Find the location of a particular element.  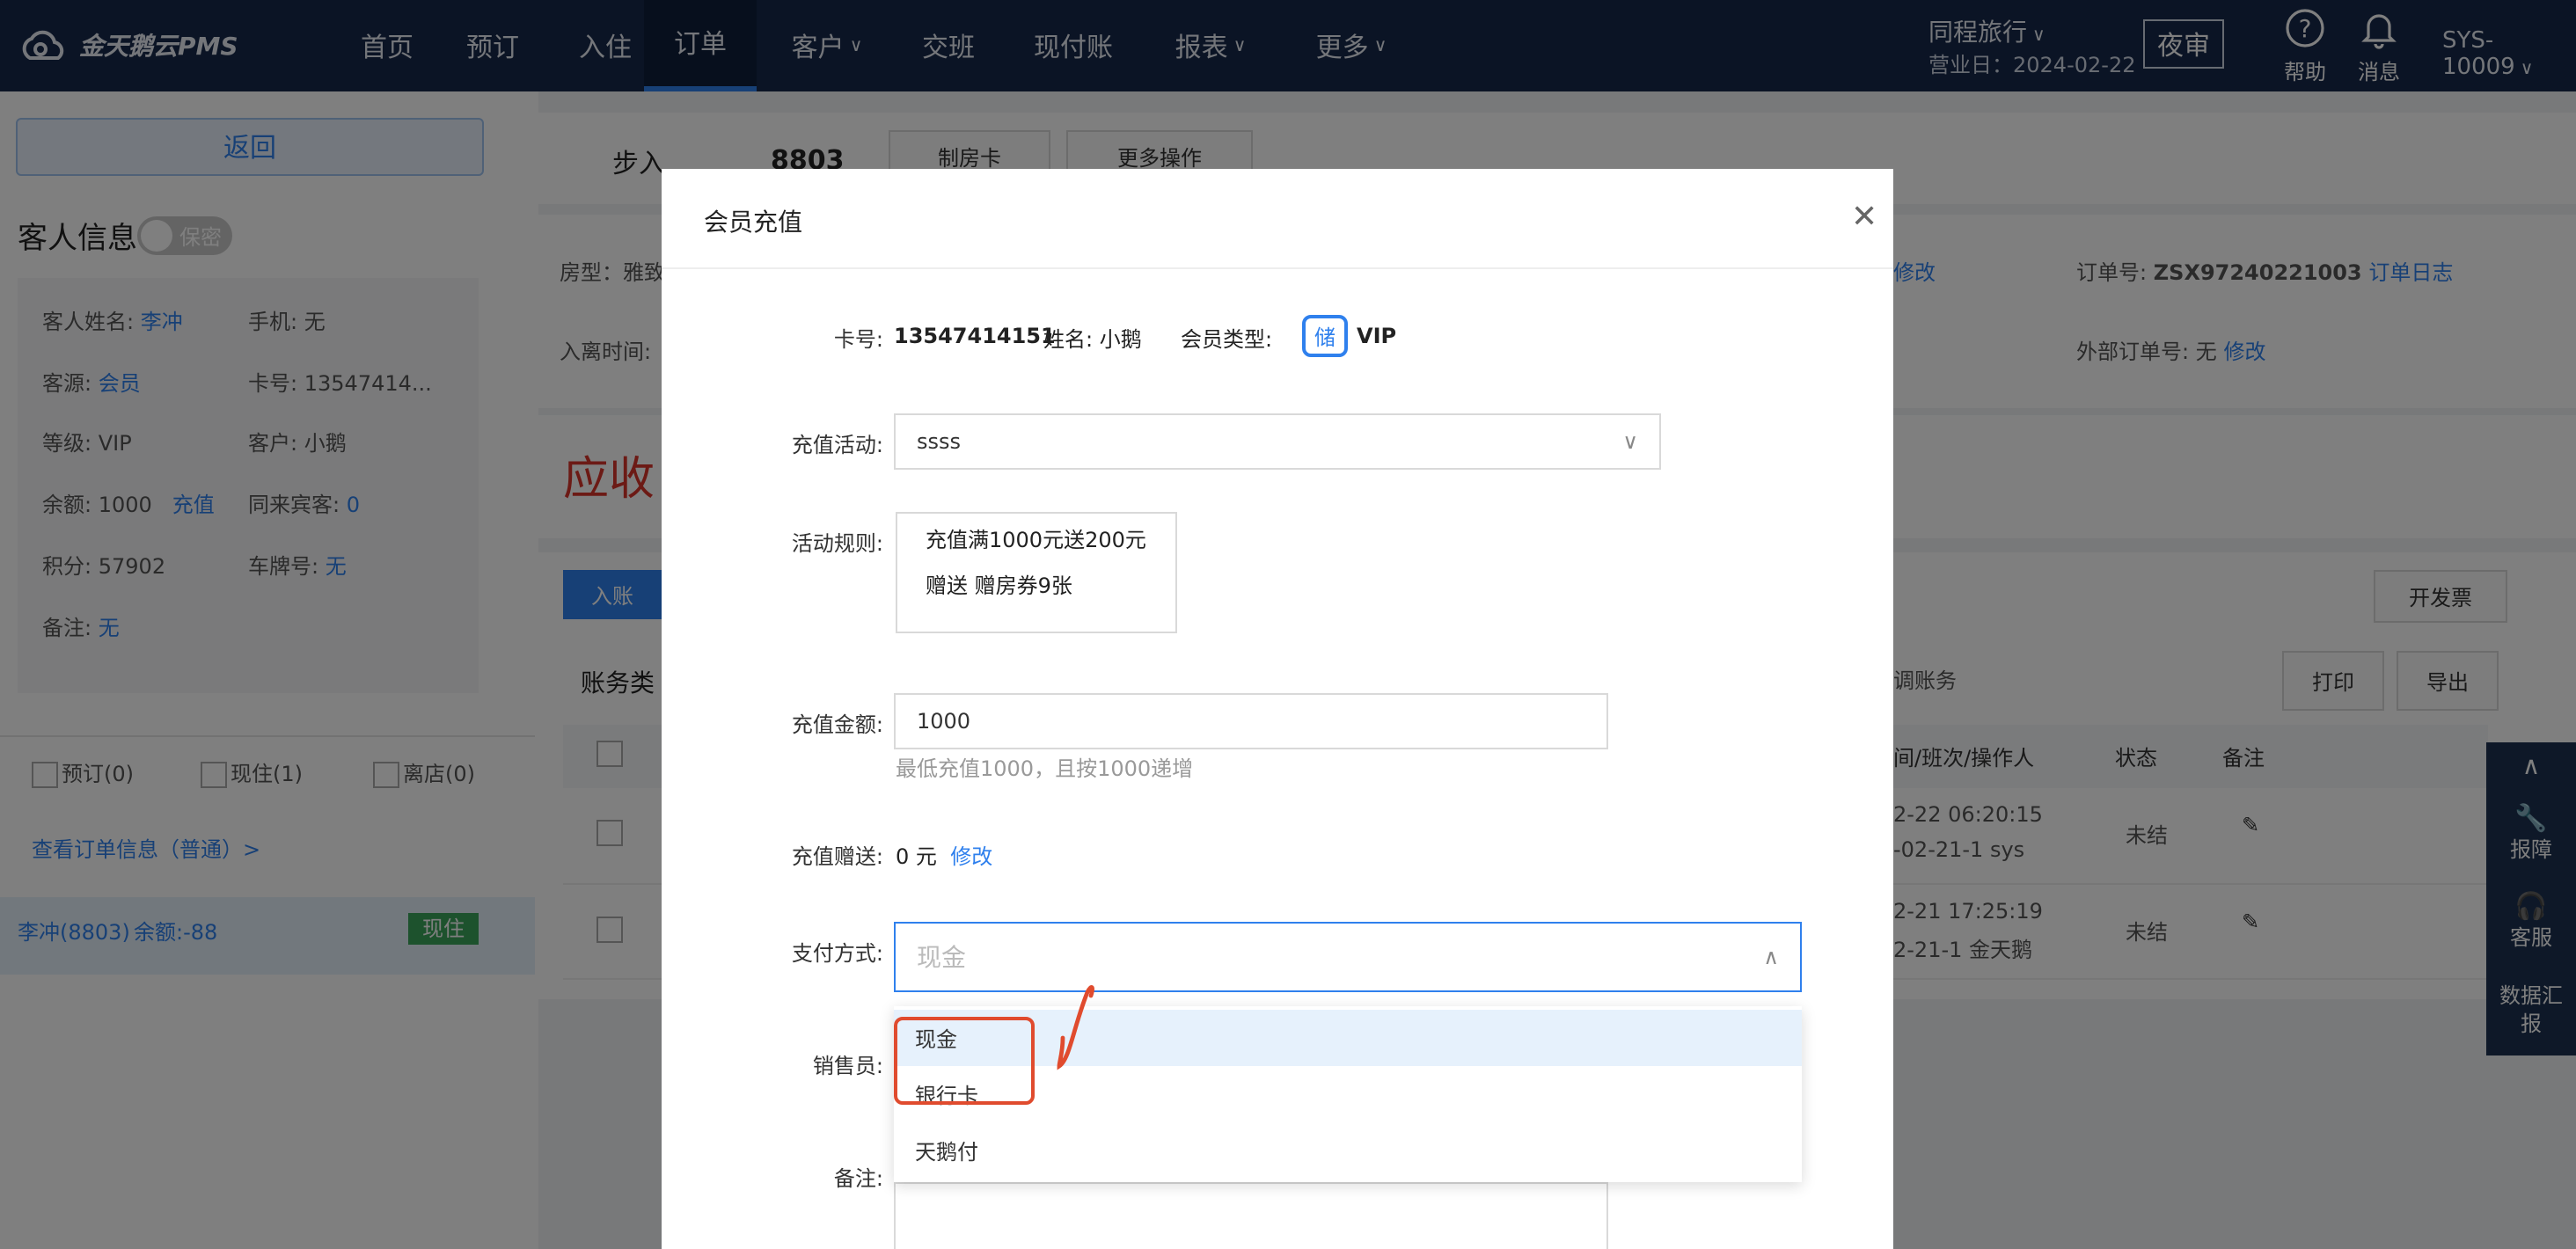

label: 姓名: is located at coordinates (1068, 340).